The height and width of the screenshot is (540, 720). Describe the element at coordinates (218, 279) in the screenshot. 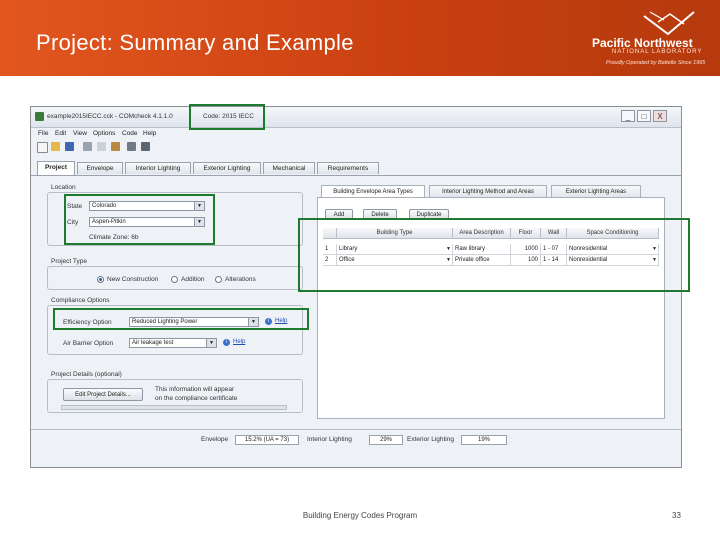

I see `radio-alterations` at that location.